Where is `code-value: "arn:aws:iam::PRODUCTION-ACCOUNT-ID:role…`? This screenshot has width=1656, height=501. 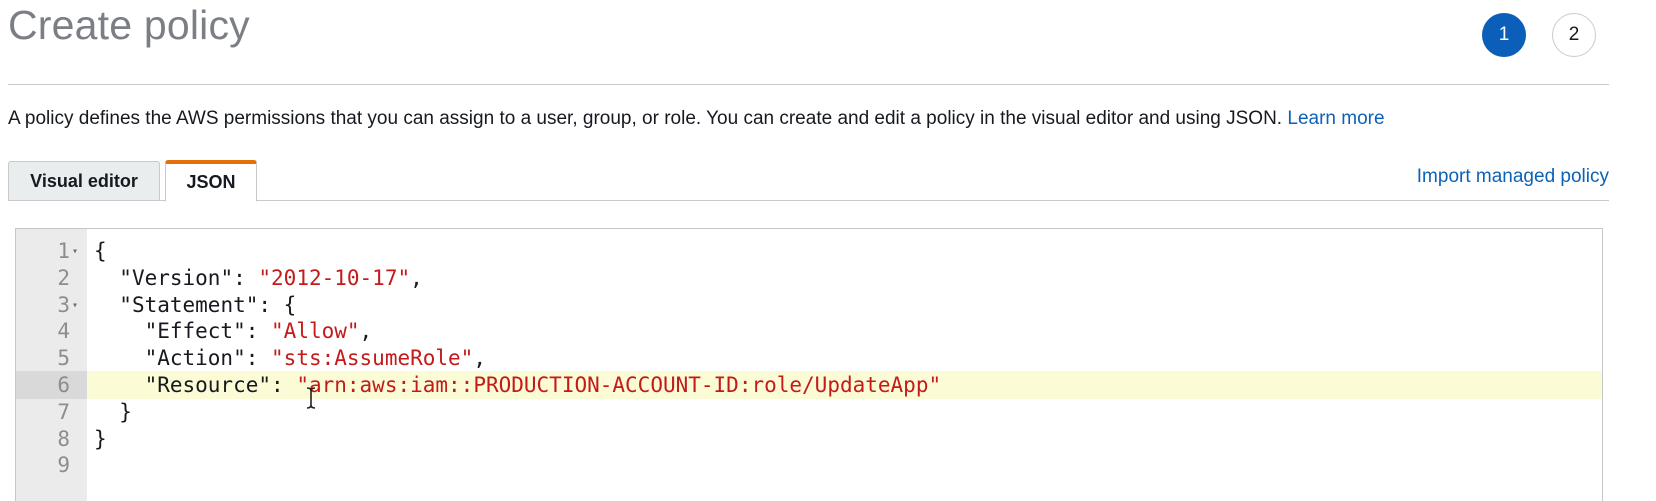
code-value: "arn:aws:iam::PRODUCTION-ACCOUNT-ID:role… is located at coordinates (619, 385).